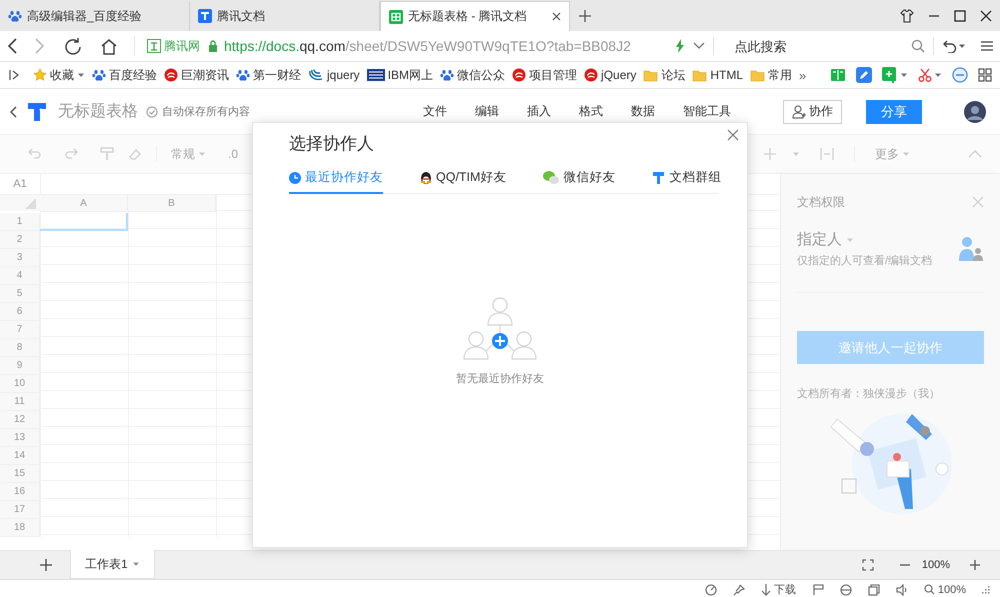 Image resolution: width=1000 pixels, height=597 pixels. Describe the element at coordinates (427, 46) in the screenshot. I see `url-field: https://docs.qq.com/sheet/DSW5YeW90TW9qTE1O?tab=BB08J2` at that location.